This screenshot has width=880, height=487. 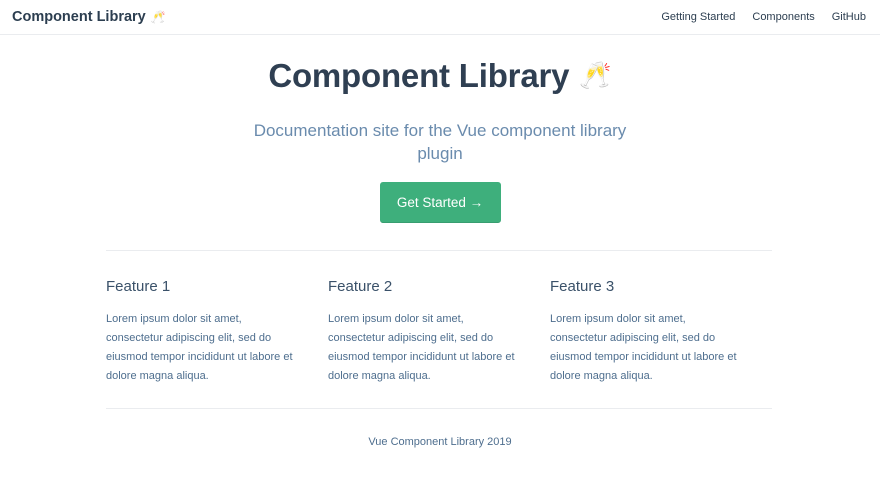 What do you see at coordinates (849, 17) in the screenshot?
I see `nav-link-github: GitHub` at bounding box center [849, 17].